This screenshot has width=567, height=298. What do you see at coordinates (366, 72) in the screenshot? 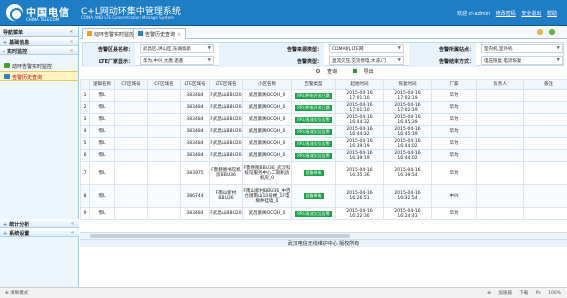
I see `export-button: 导出` at bounding box center [366, 72].